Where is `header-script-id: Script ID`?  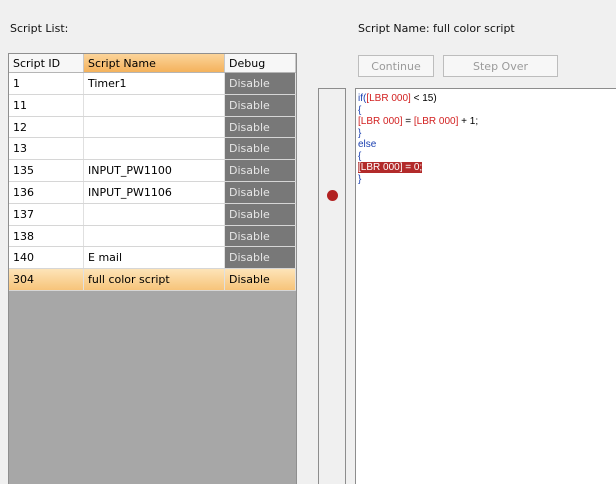 header-script-id: Script ID is located at coordinates (46, 63).